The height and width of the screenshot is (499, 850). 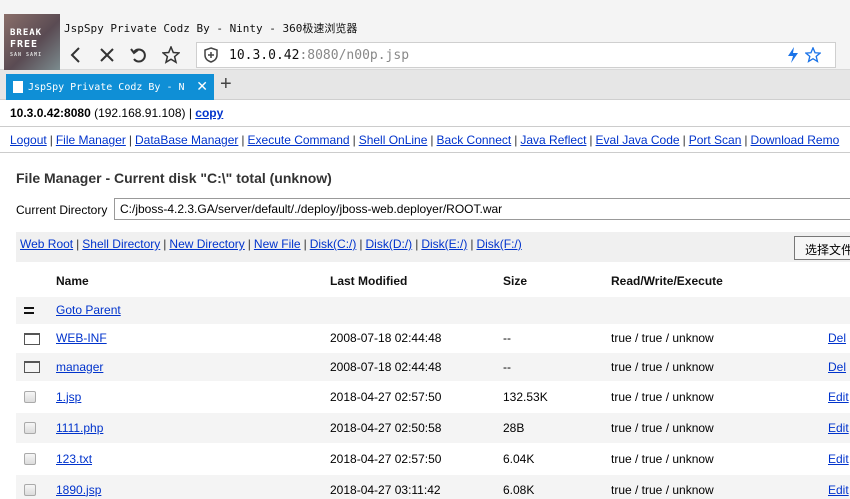 I want to click on file-name-link: 1890.jsp, so click(x=78, y=490).